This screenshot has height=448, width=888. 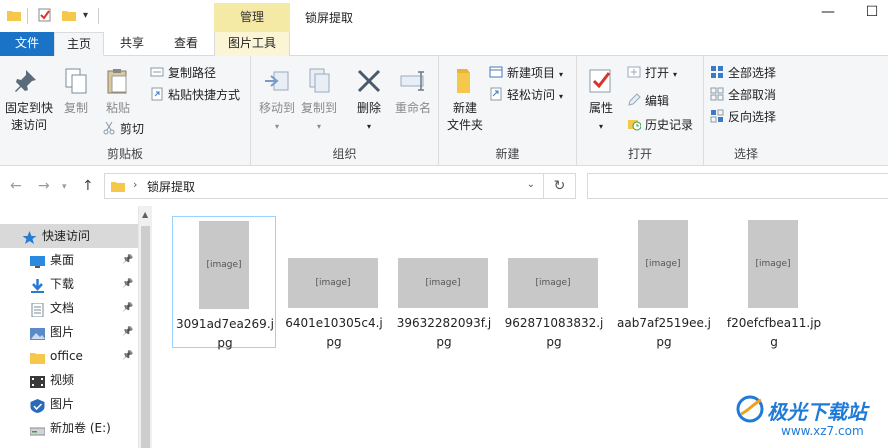 I want to click on history-label: 历史记录, so click(x=669, y=125).